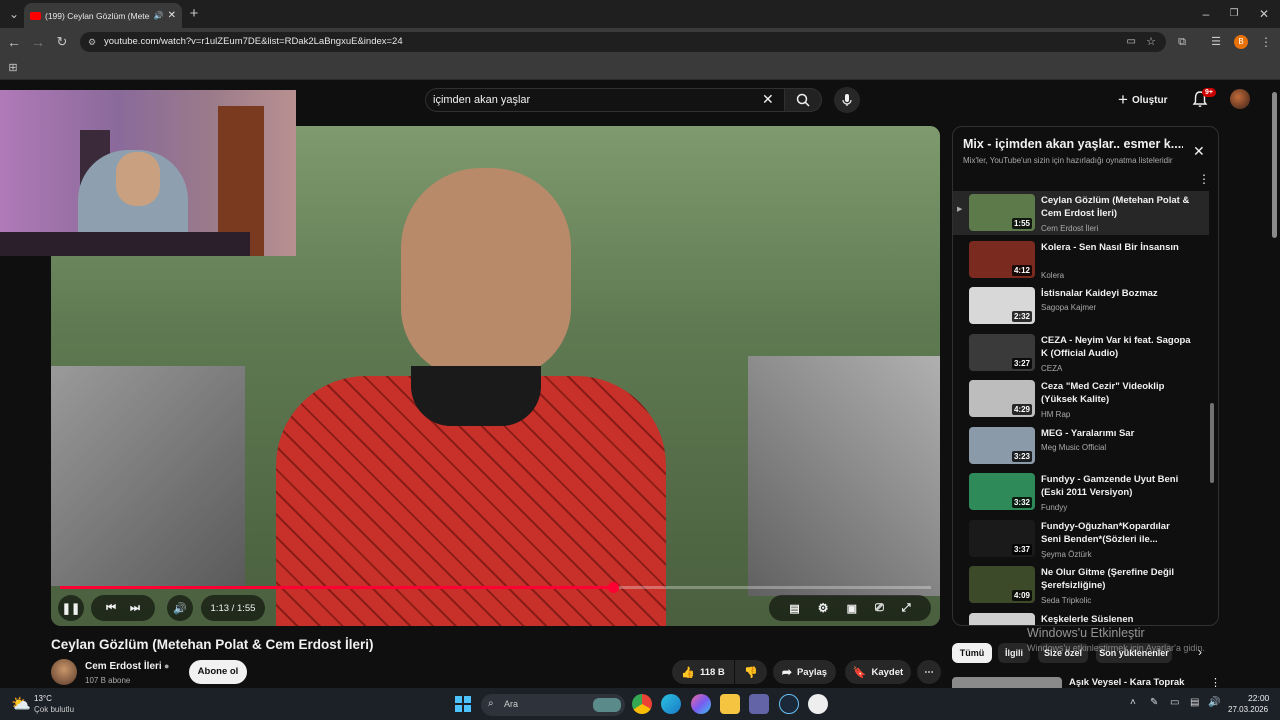 This screenshot has height=720, width=1280. I want to click on site-info-icon: ⚙, so click(92, 42).